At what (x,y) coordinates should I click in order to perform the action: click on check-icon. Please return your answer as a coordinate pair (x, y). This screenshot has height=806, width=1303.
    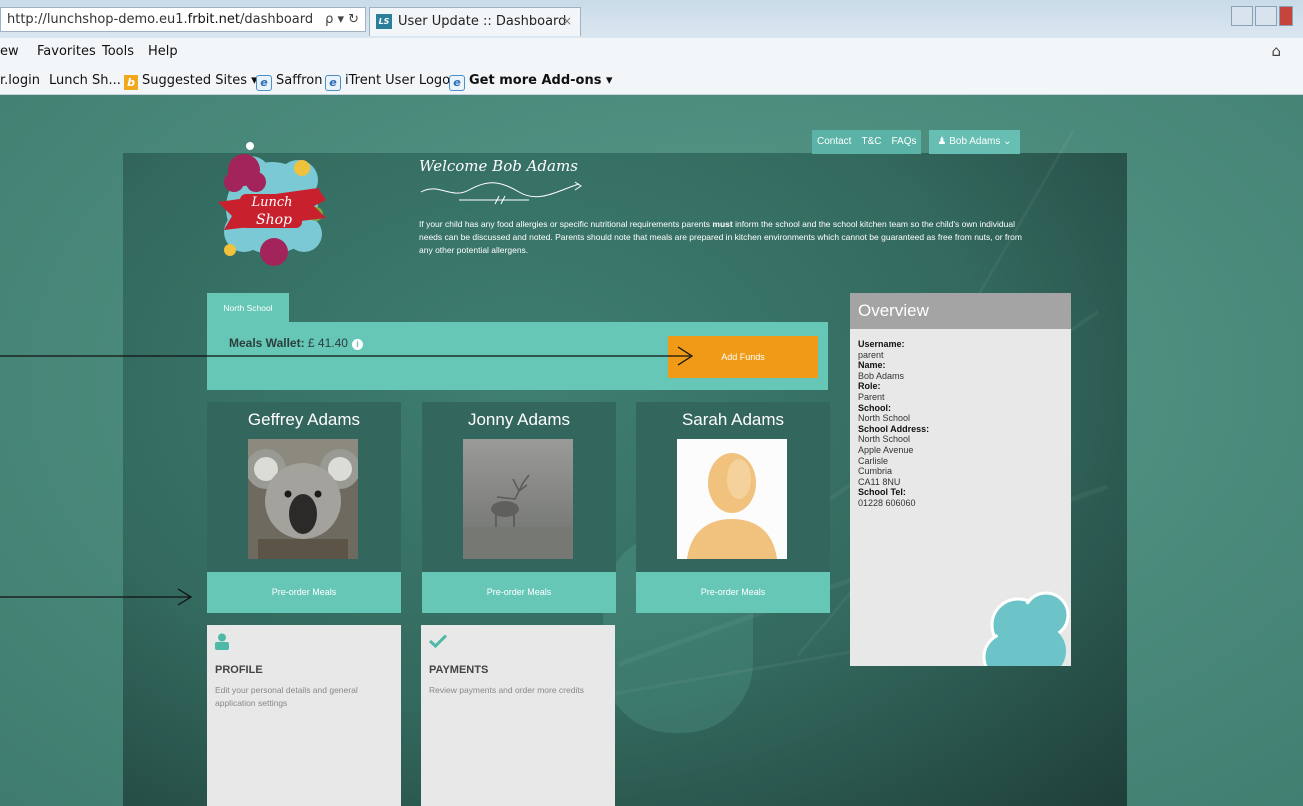
    Looking at the image, I should click on (438, 643).